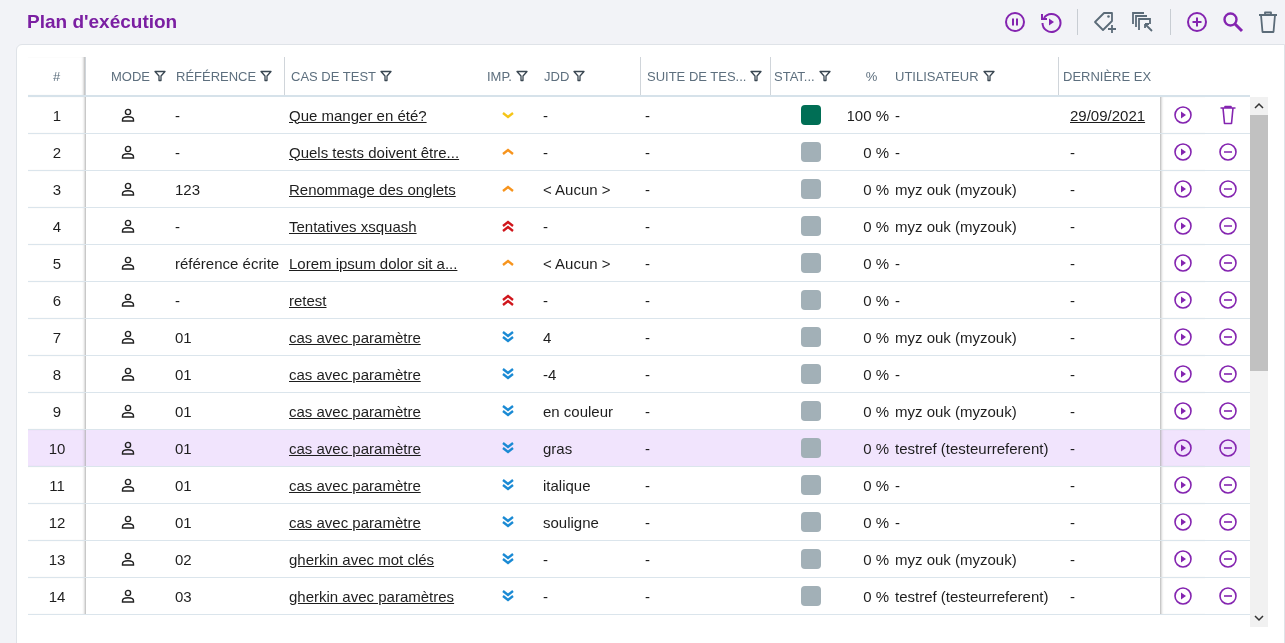 Image resolution: width=1285 pixels, height=643 pixels. I want to click on table-row: 11 01 cas avec paramètre italique - 0 % - -, so click(639, 485).